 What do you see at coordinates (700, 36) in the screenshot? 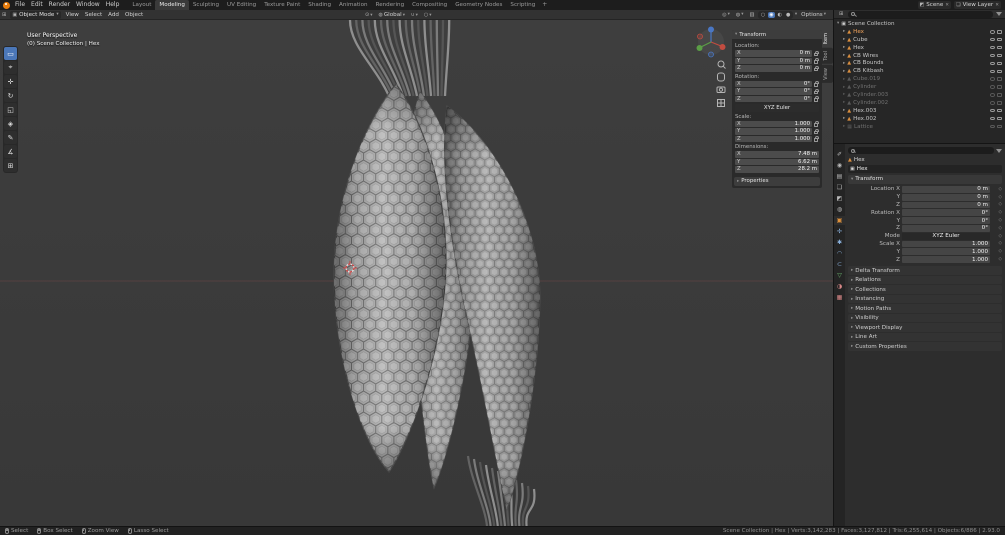
I see `axis-neg-x-handle` at bounding box center [700, 36].